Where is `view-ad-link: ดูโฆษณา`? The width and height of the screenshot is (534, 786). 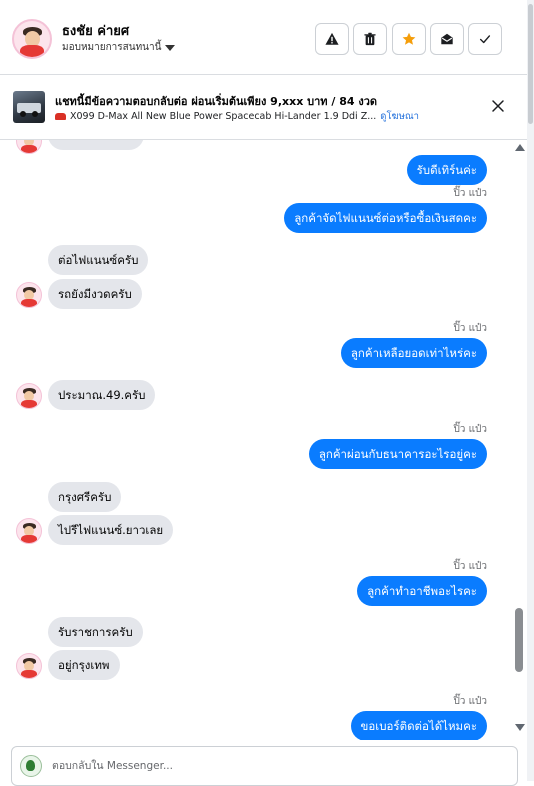
view-ad-link: ดูโฆษณา is located at coordinates (399, 116).